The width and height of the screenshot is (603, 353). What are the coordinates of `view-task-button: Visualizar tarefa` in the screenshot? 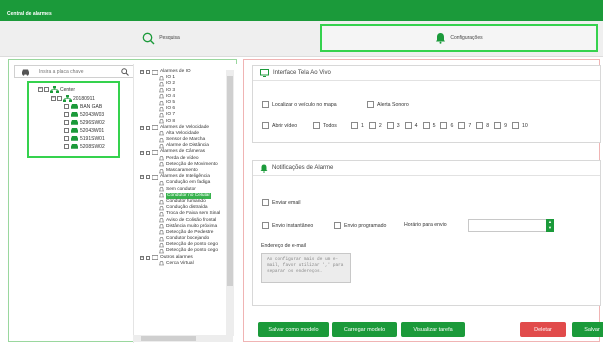 It's located at (433, 329).